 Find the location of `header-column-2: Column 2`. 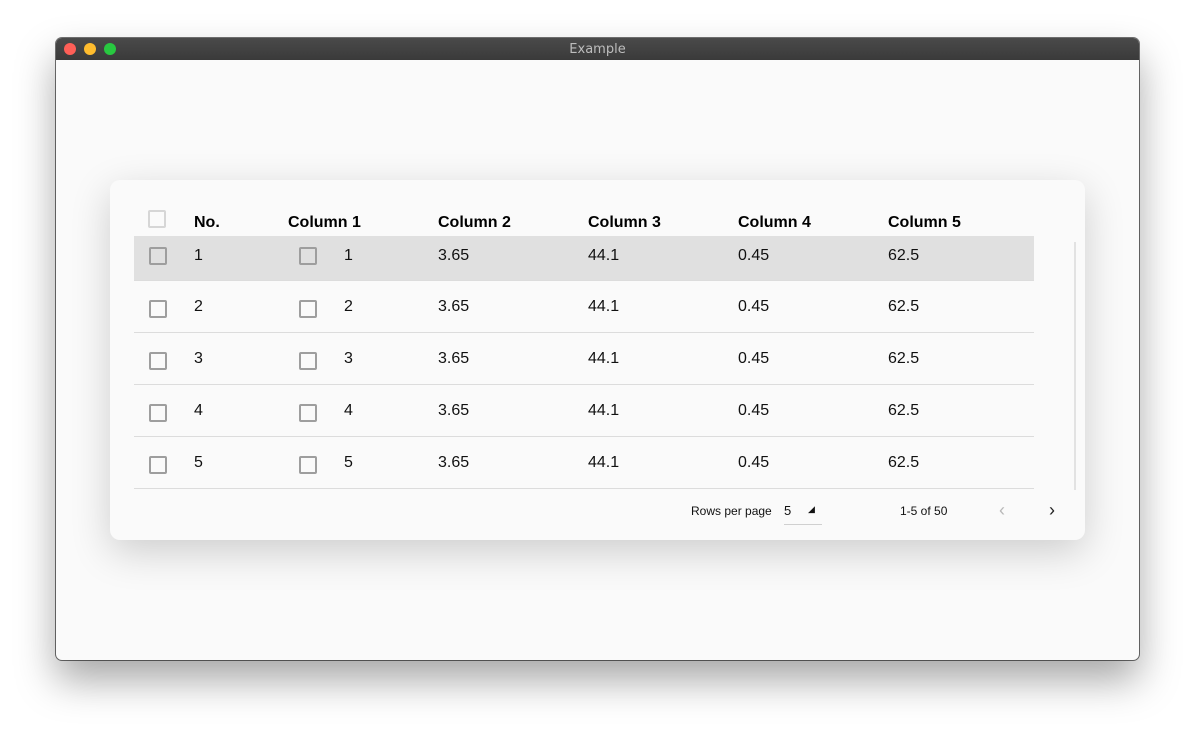

header-column-2: Column 2 is located at coordinates (474, 223).